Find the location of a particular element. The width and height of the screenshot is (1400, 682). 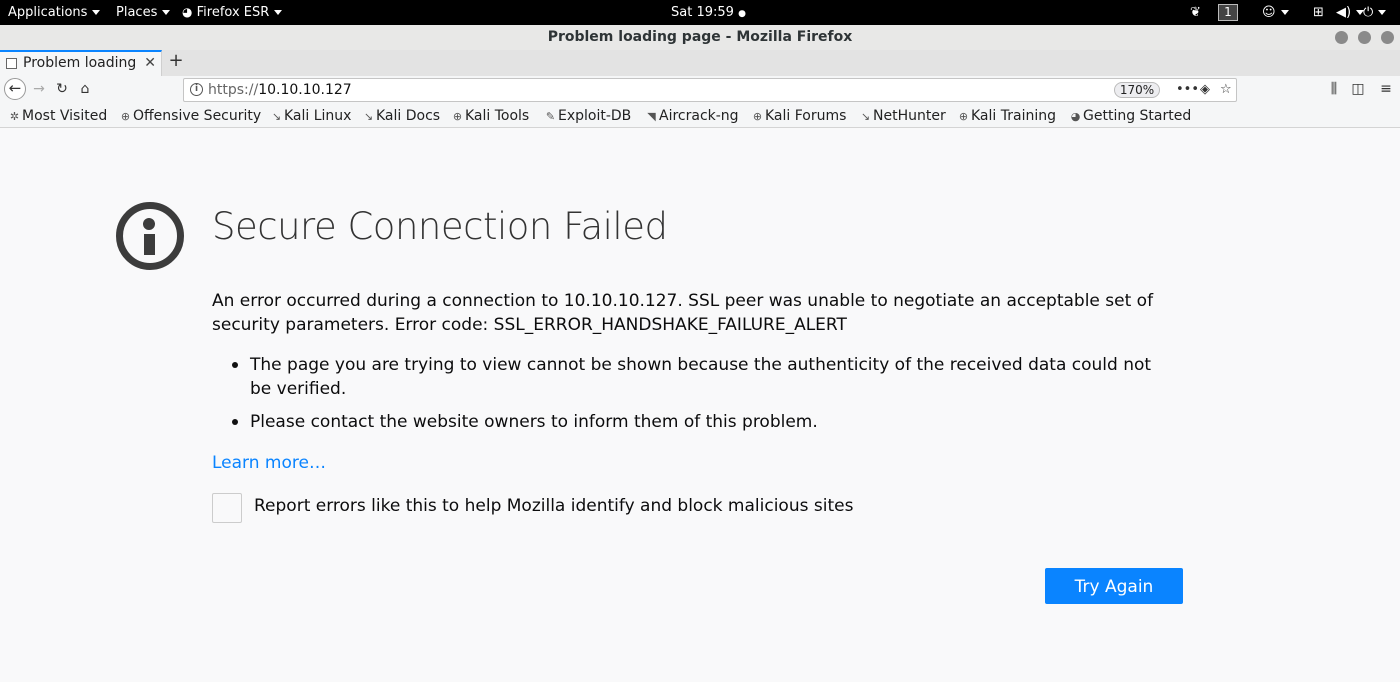

report-errors-checkbox is located at coordinates (227, 508).